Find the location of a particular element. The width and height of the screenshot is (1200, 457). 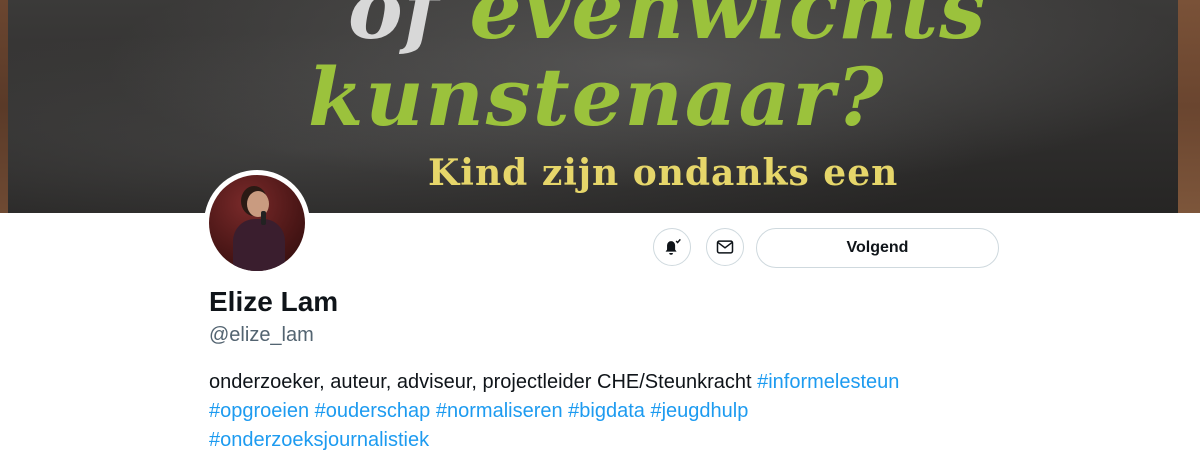

hashtag-link: #opgroeien is located at coordinates (259, 411).